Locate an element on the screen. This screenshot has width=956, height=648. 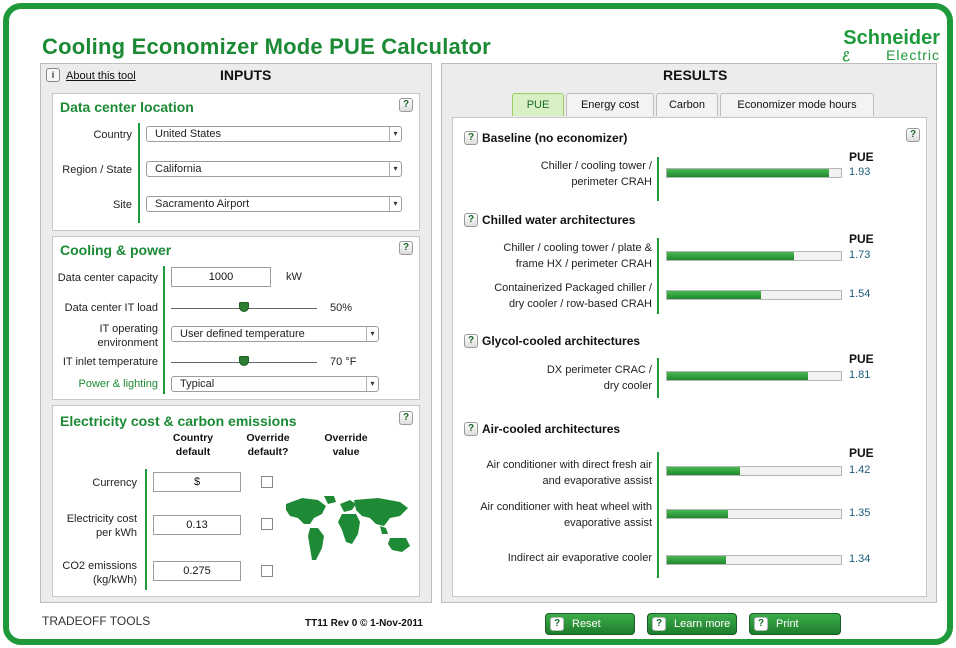
tradeoff-tools-logo: TRADEOFF TOOLS is located at coordinates (96, 621).